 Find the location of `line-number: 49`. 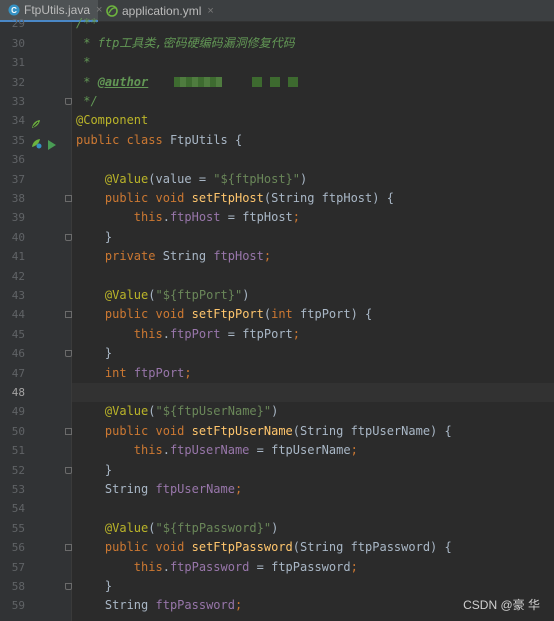

line-number: 49 is located at coordinates (18, 412).